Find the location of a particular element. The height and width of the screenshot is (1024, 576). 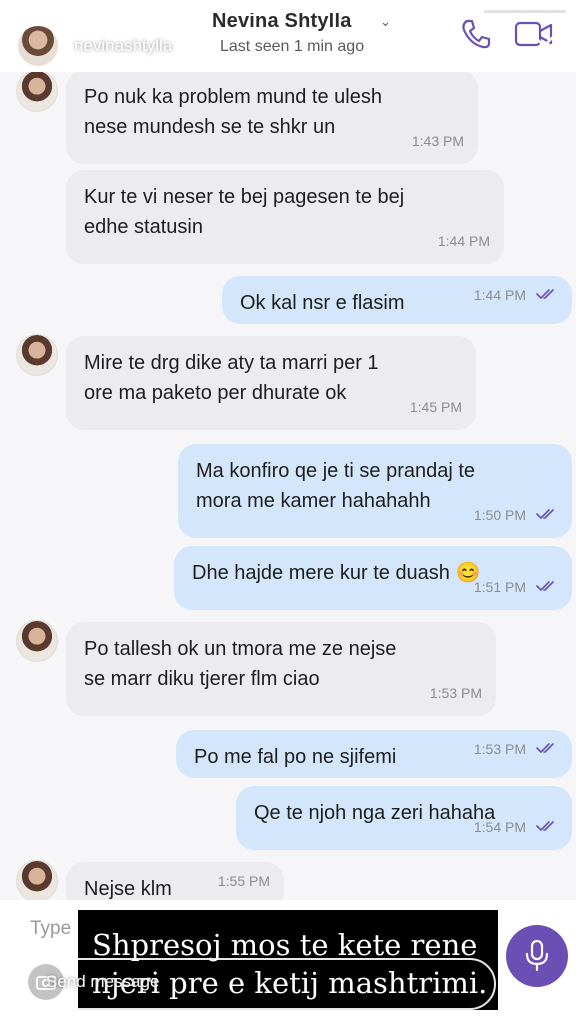

message-timestamp: 1:50 PM is located at coordinates (499, 515).